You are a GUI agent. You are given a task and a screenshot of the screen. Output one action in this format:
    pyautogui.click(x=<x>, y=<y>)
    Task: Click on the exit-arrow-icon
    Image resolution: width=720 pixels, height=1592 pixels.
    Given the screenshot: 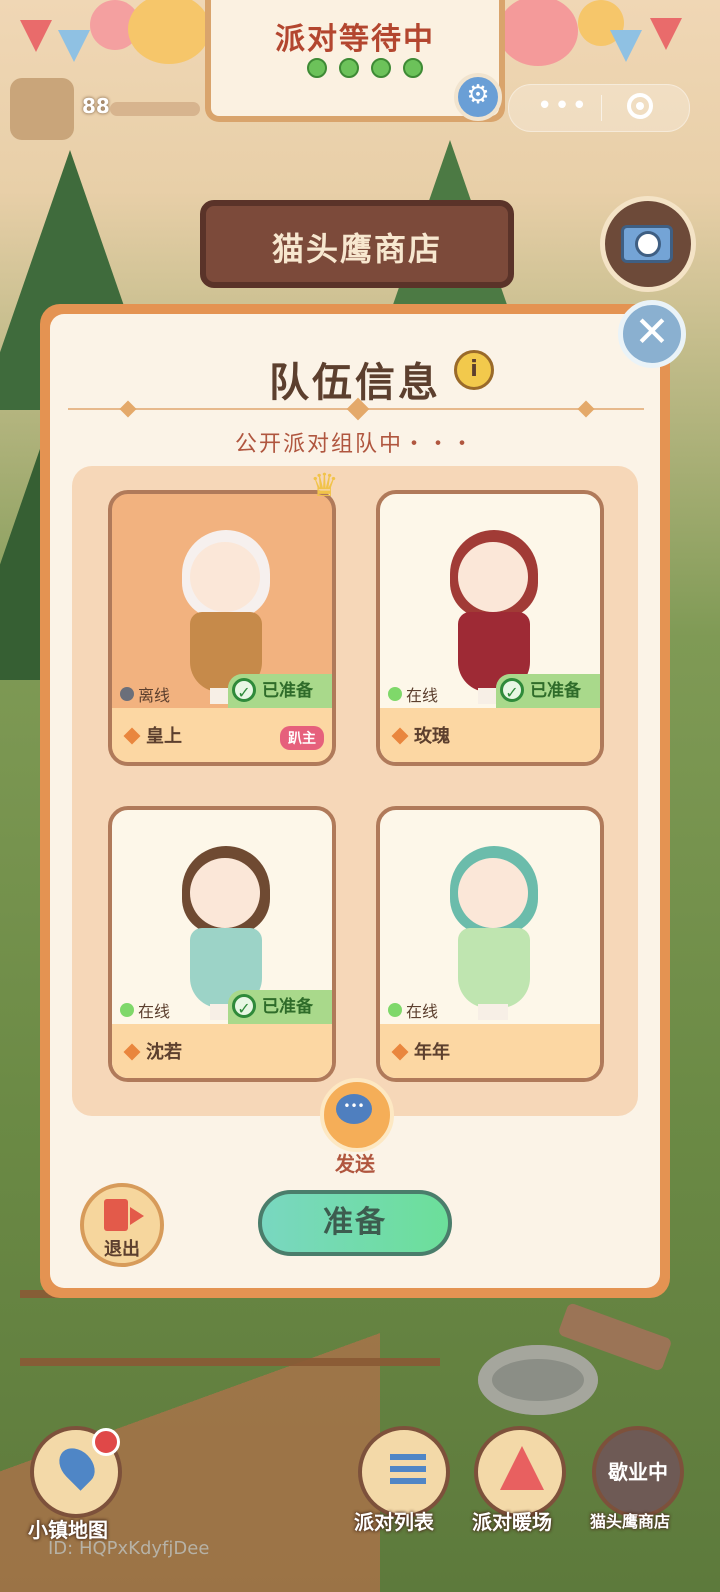 What is the action you would take?
    pyautogui.click(x=137, y=1216)
    